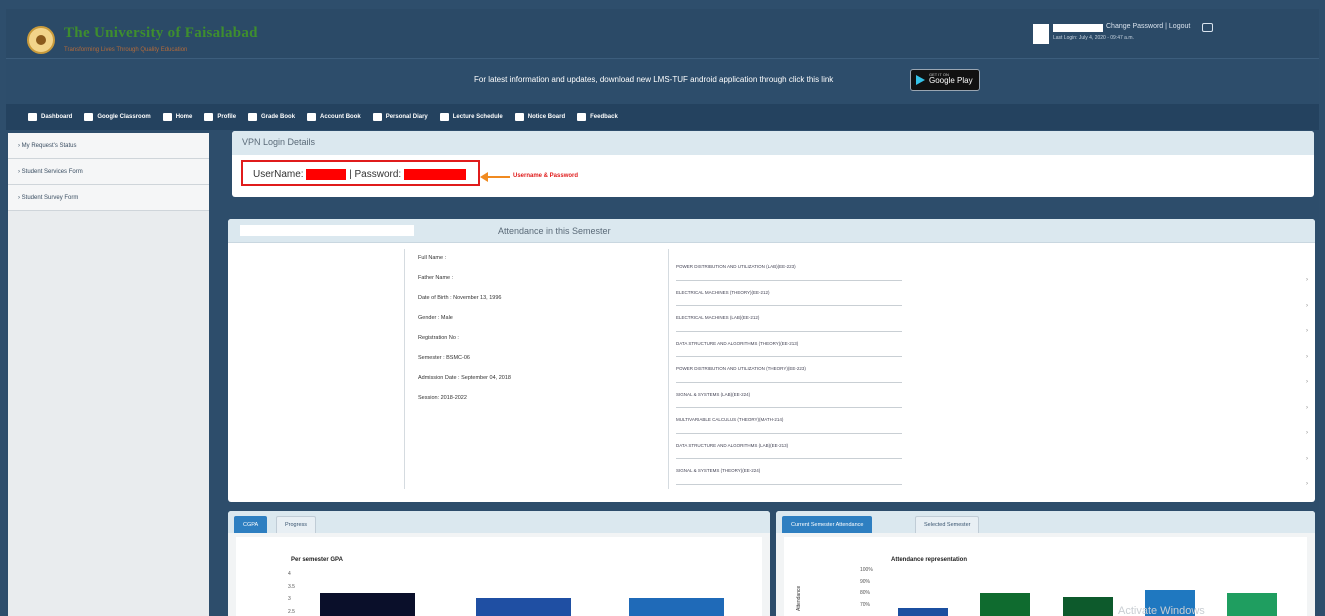  Describe the element at coordinates (789, 319) in the screenshot. I see `course-row: ELECTRICAL MACHINES (LAB)(EE-212)` at that location.